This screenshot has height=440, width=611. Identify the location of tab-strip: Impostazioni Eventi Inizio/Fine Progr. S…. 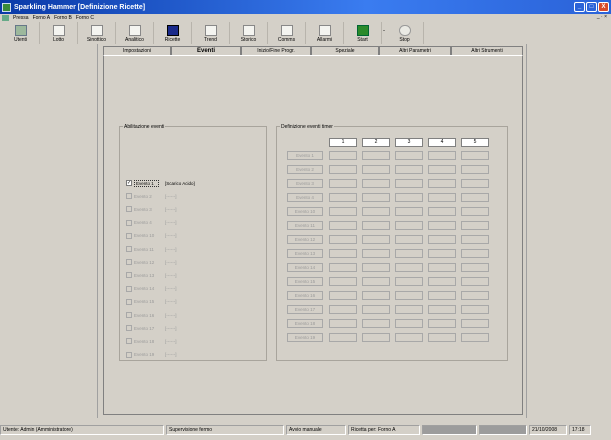
(313, 50).